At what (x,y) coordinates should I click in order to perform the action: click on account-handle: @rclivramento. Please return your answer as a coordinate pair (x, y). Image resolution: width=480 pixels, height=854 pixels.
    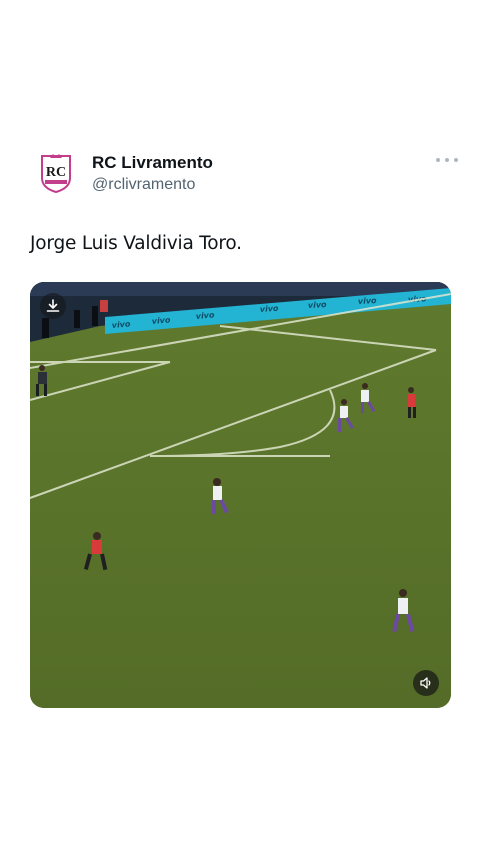
    Looking at the image, I should click on (152, 185).